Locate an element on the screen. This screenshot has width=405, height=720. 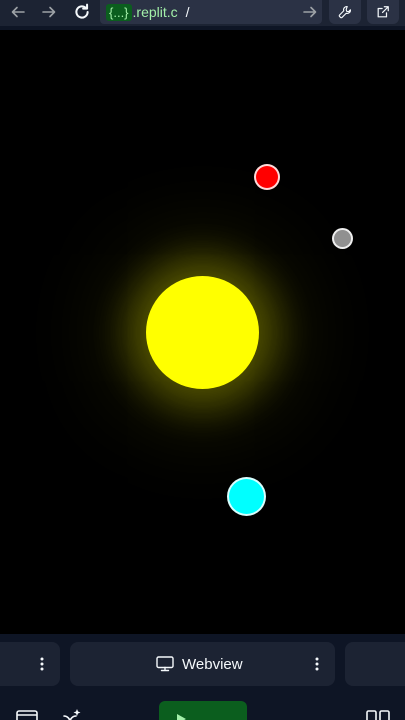
browser-toolbar: {...} .replit.c / is located at coordinates (202, 13).